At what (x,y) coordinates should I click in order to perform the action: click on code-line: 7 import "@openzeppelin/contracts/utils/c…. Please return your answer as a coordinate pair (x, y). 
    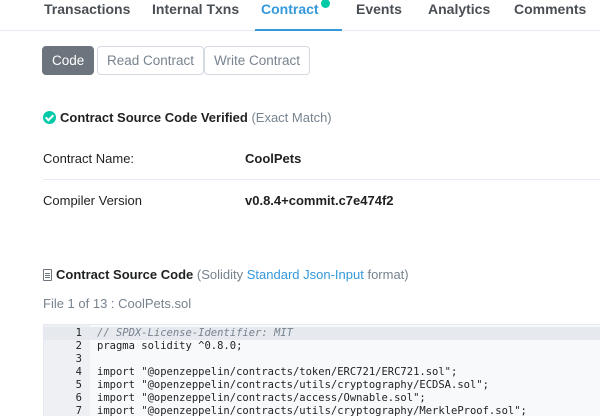
    Looking at the image, I should click on (322, 410).